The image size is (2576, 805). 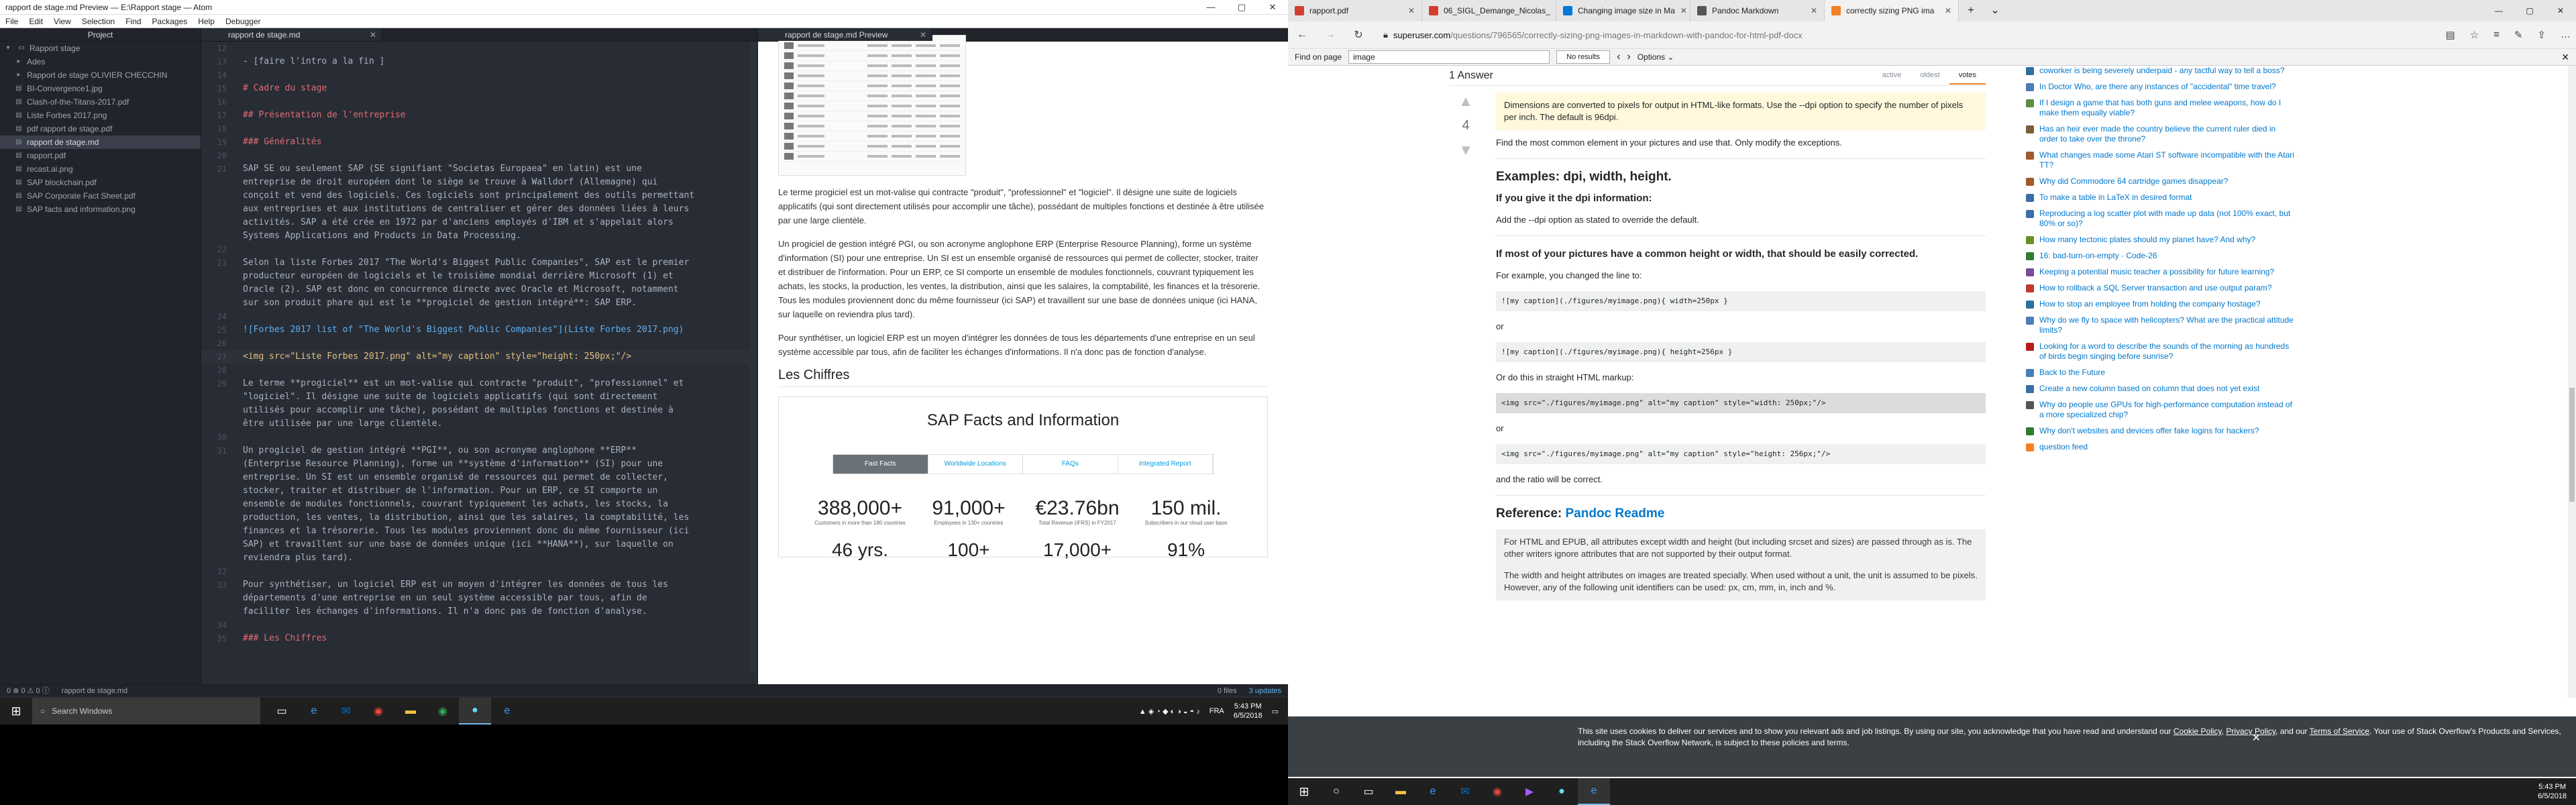 I want to click on language-indicator: FRA, so click(x=1217, y=711).